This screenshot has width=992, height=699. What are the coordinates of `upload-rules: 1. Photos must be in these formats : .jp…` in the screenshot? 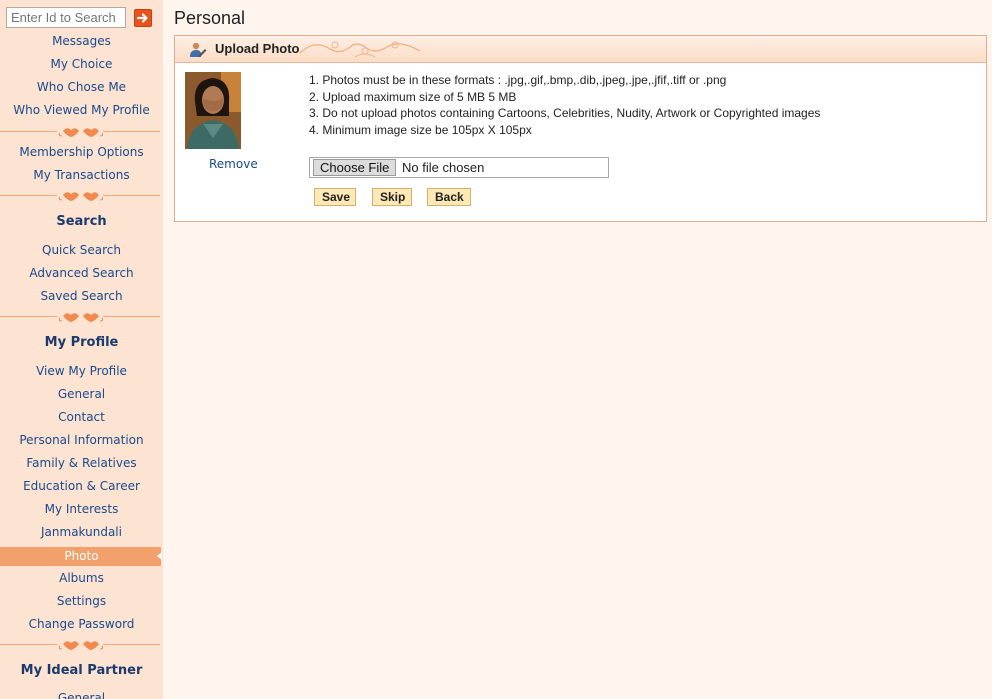 It's located at (564, 105).